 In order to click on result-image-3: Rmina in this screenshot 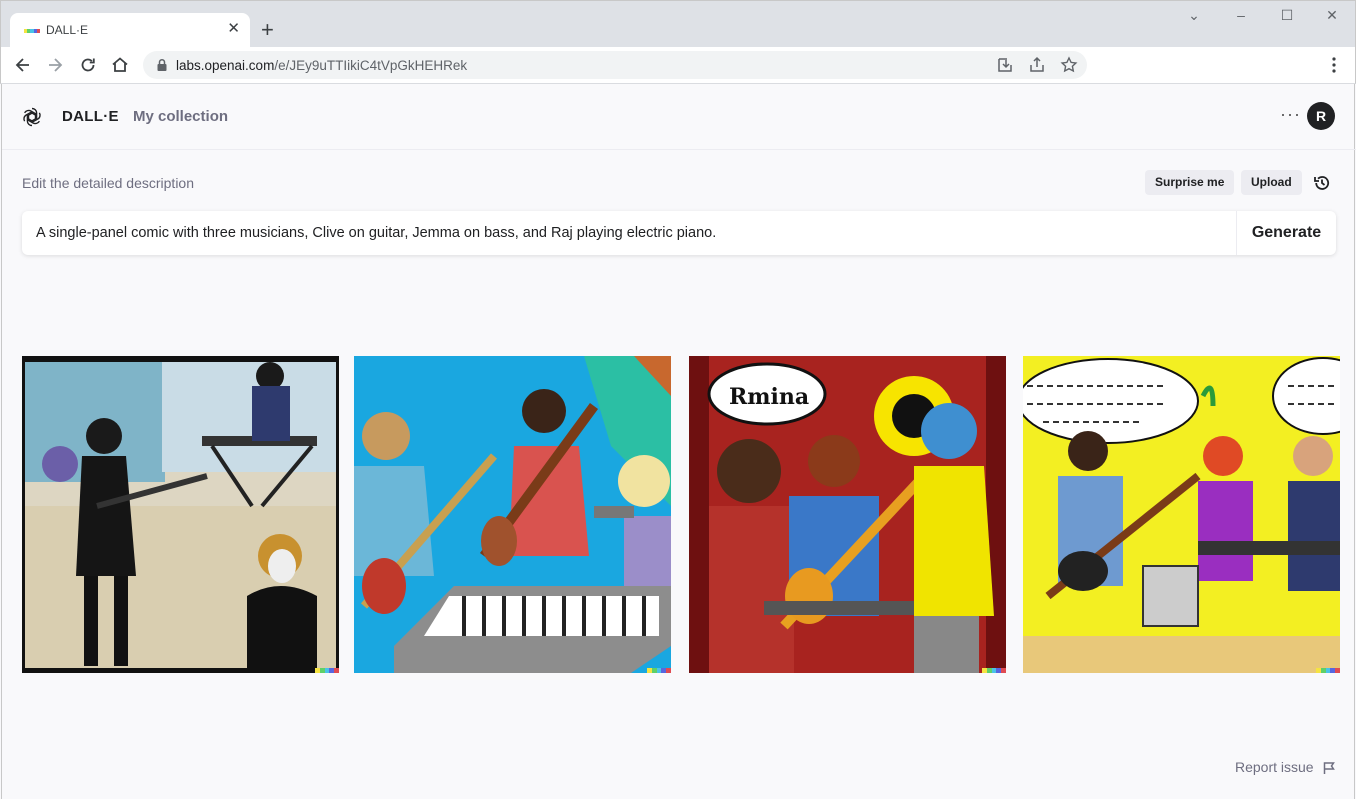, I will do `click(847, 514)`.